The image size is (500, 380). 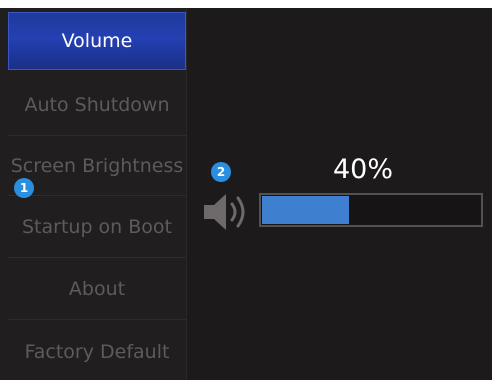 I want to click on menu-item-about: About, so click(x=97, y=289).